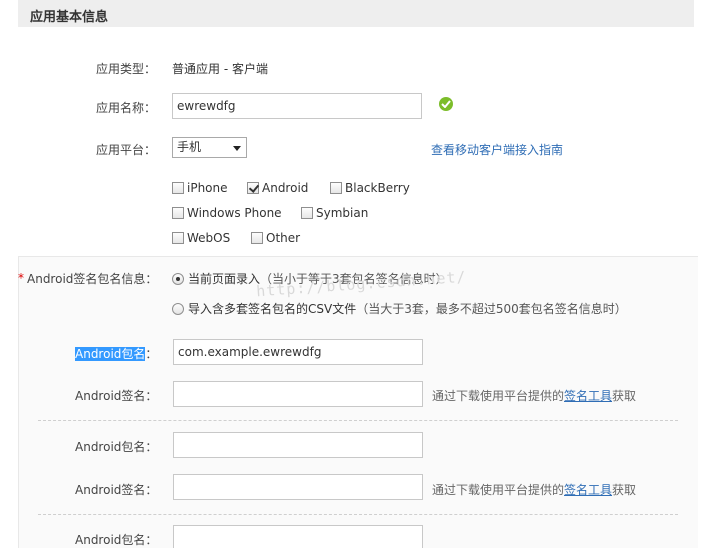 The height and width of the screenshot is (548, 703). What do you see at coordinates (21, 278) in the screenshot?
I see `required-mark: *` at bounding box center [21, 278].